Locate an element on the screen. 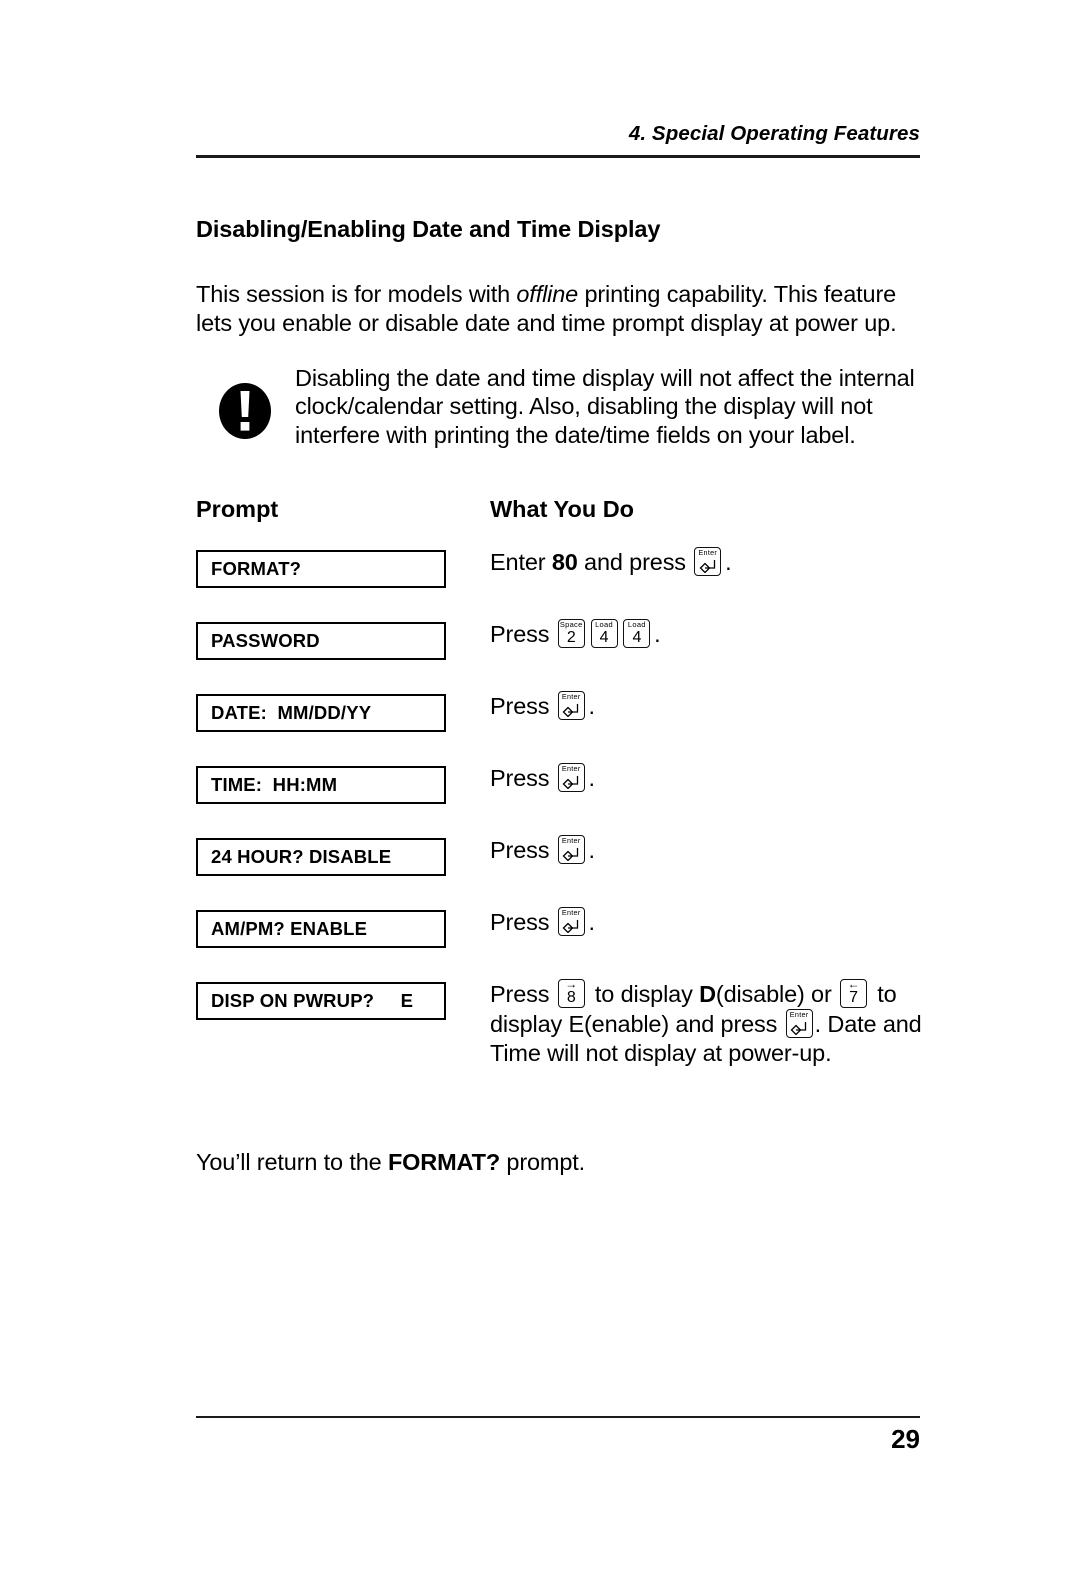  closing-bold-prompt: FORMAT? is located at coordinates (444, 1161).